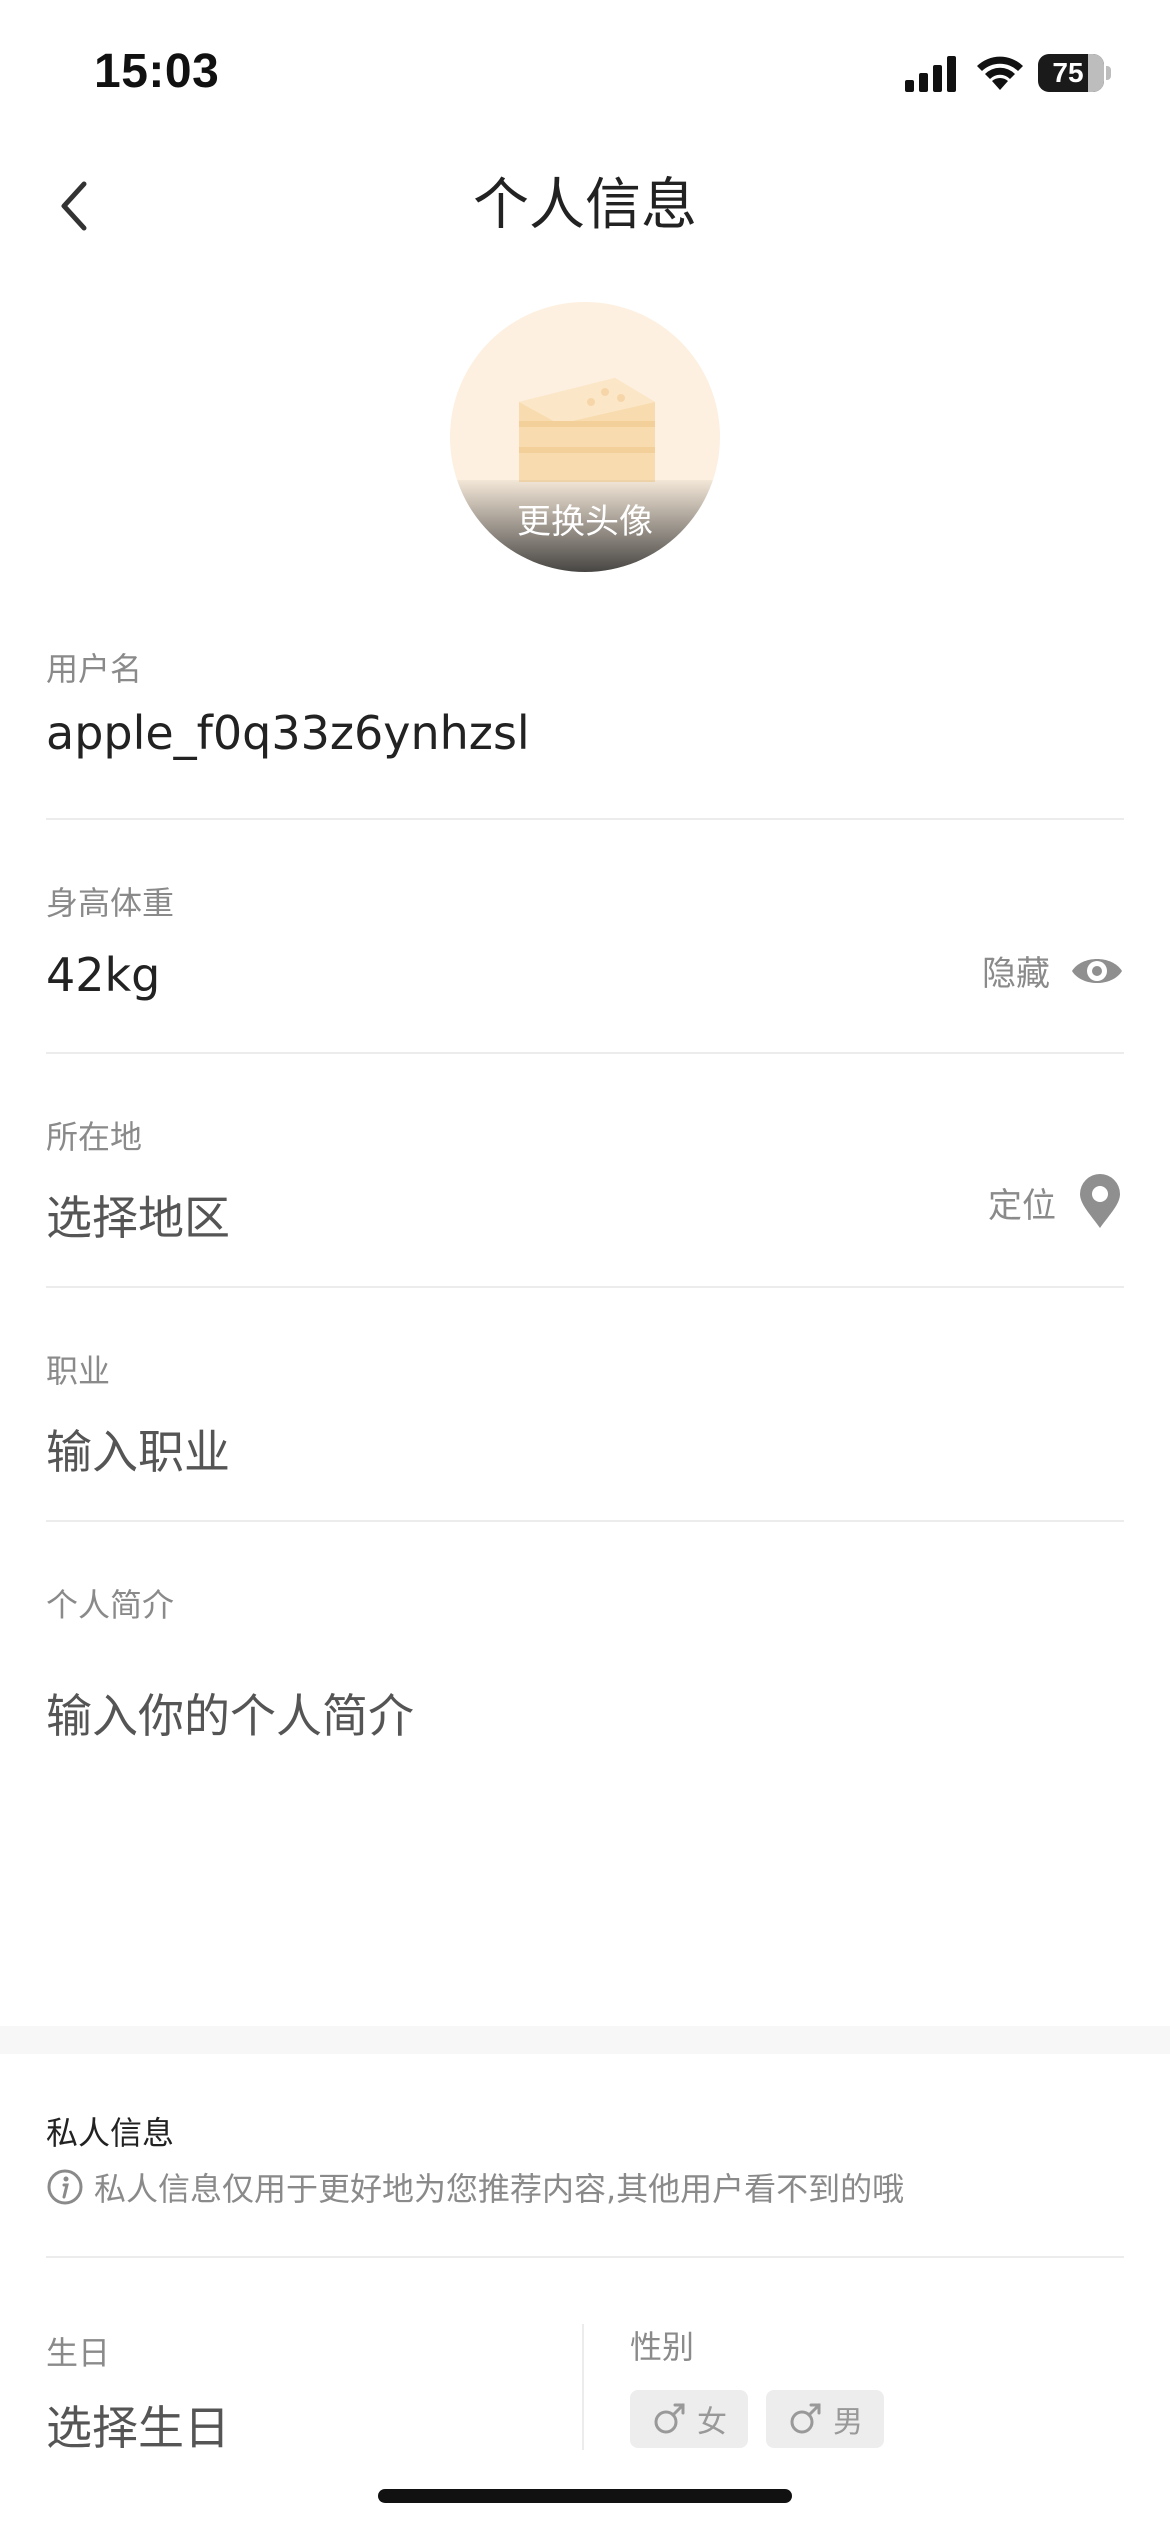 The width and height of the screenshot is (1170, 2532). I want to click on bio-field: 个人简介, so click(585, 1760).